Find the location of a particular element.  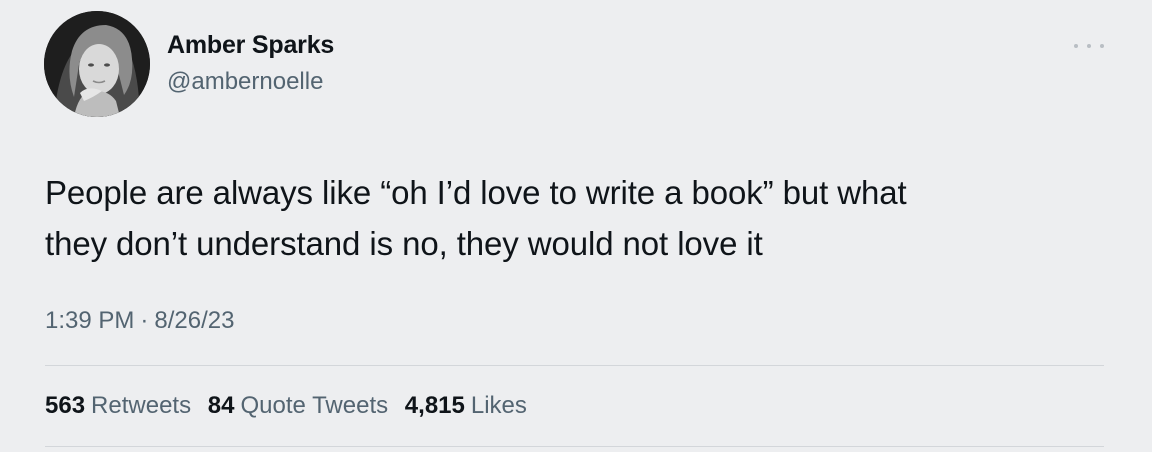

ellipsis-icon is located at coordinates (1089, 46).